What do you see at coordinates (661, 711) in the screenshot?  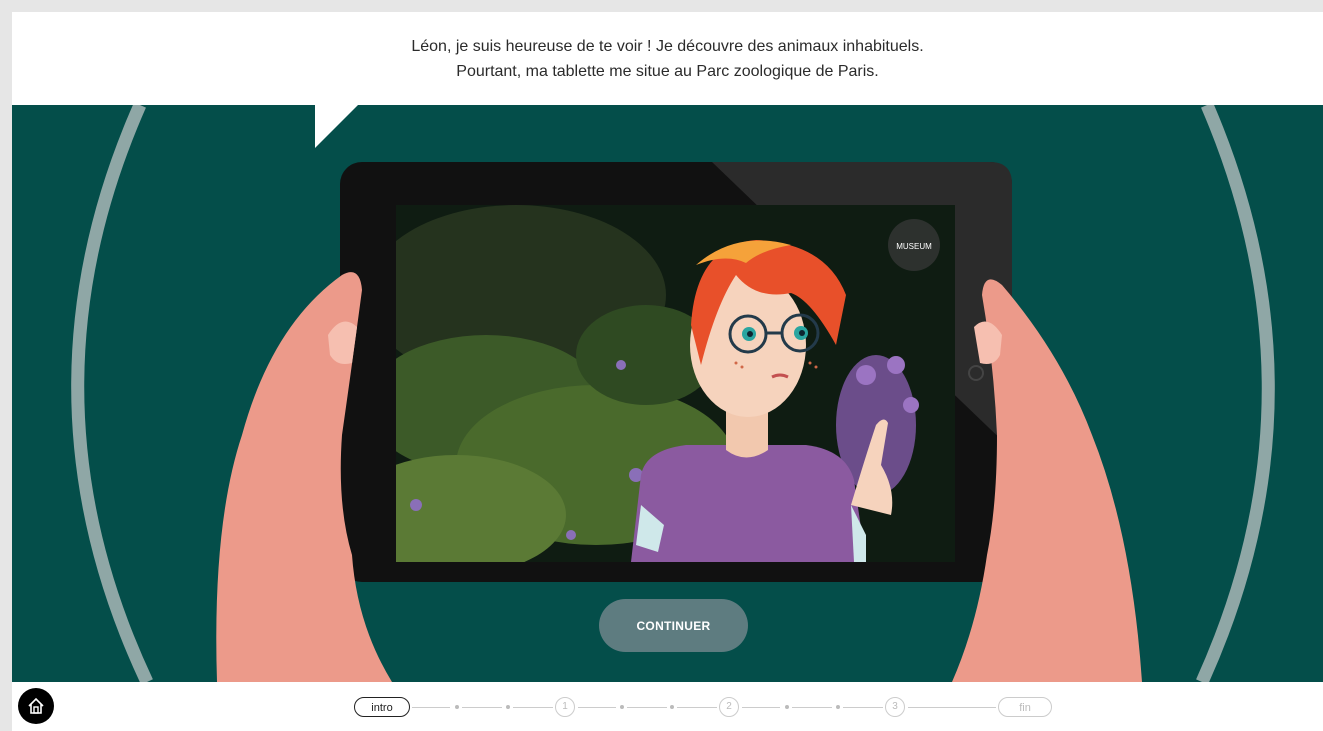 I see `progress-tracker: intro 1 2 3 fin` at bounding box center [661, 711].